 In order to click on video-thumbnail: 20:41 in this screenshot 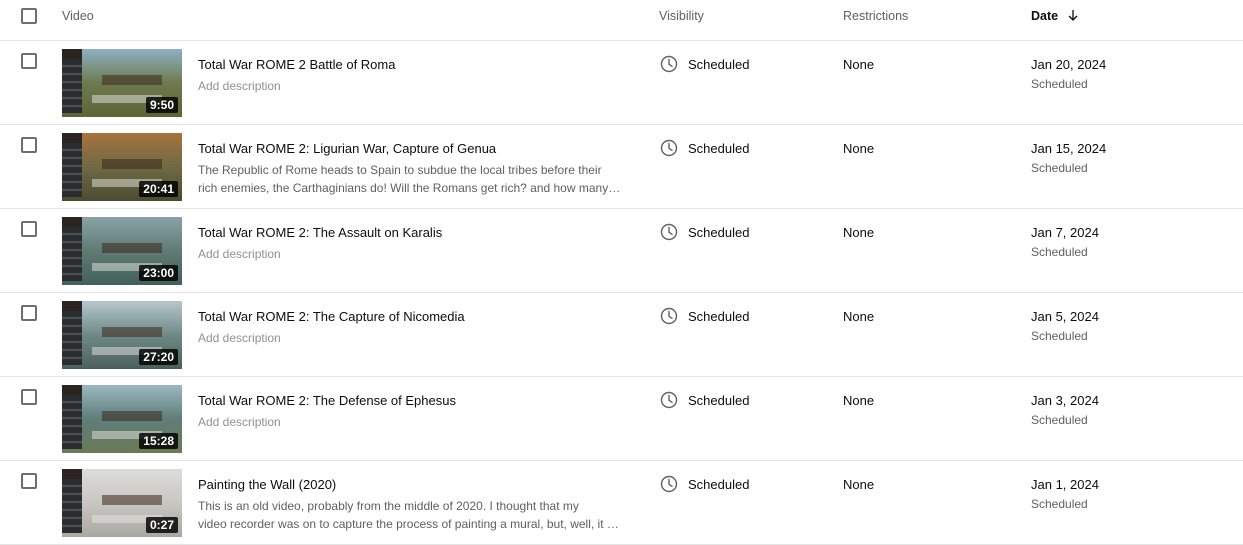, I will do `click(122, 167)`.